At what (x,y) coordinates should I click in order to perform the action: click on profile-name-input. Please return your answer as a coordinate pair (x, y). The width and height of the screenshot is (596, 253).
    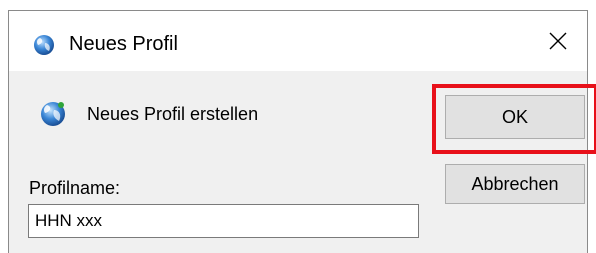
    Looking at the image, I should click on (223, 221).